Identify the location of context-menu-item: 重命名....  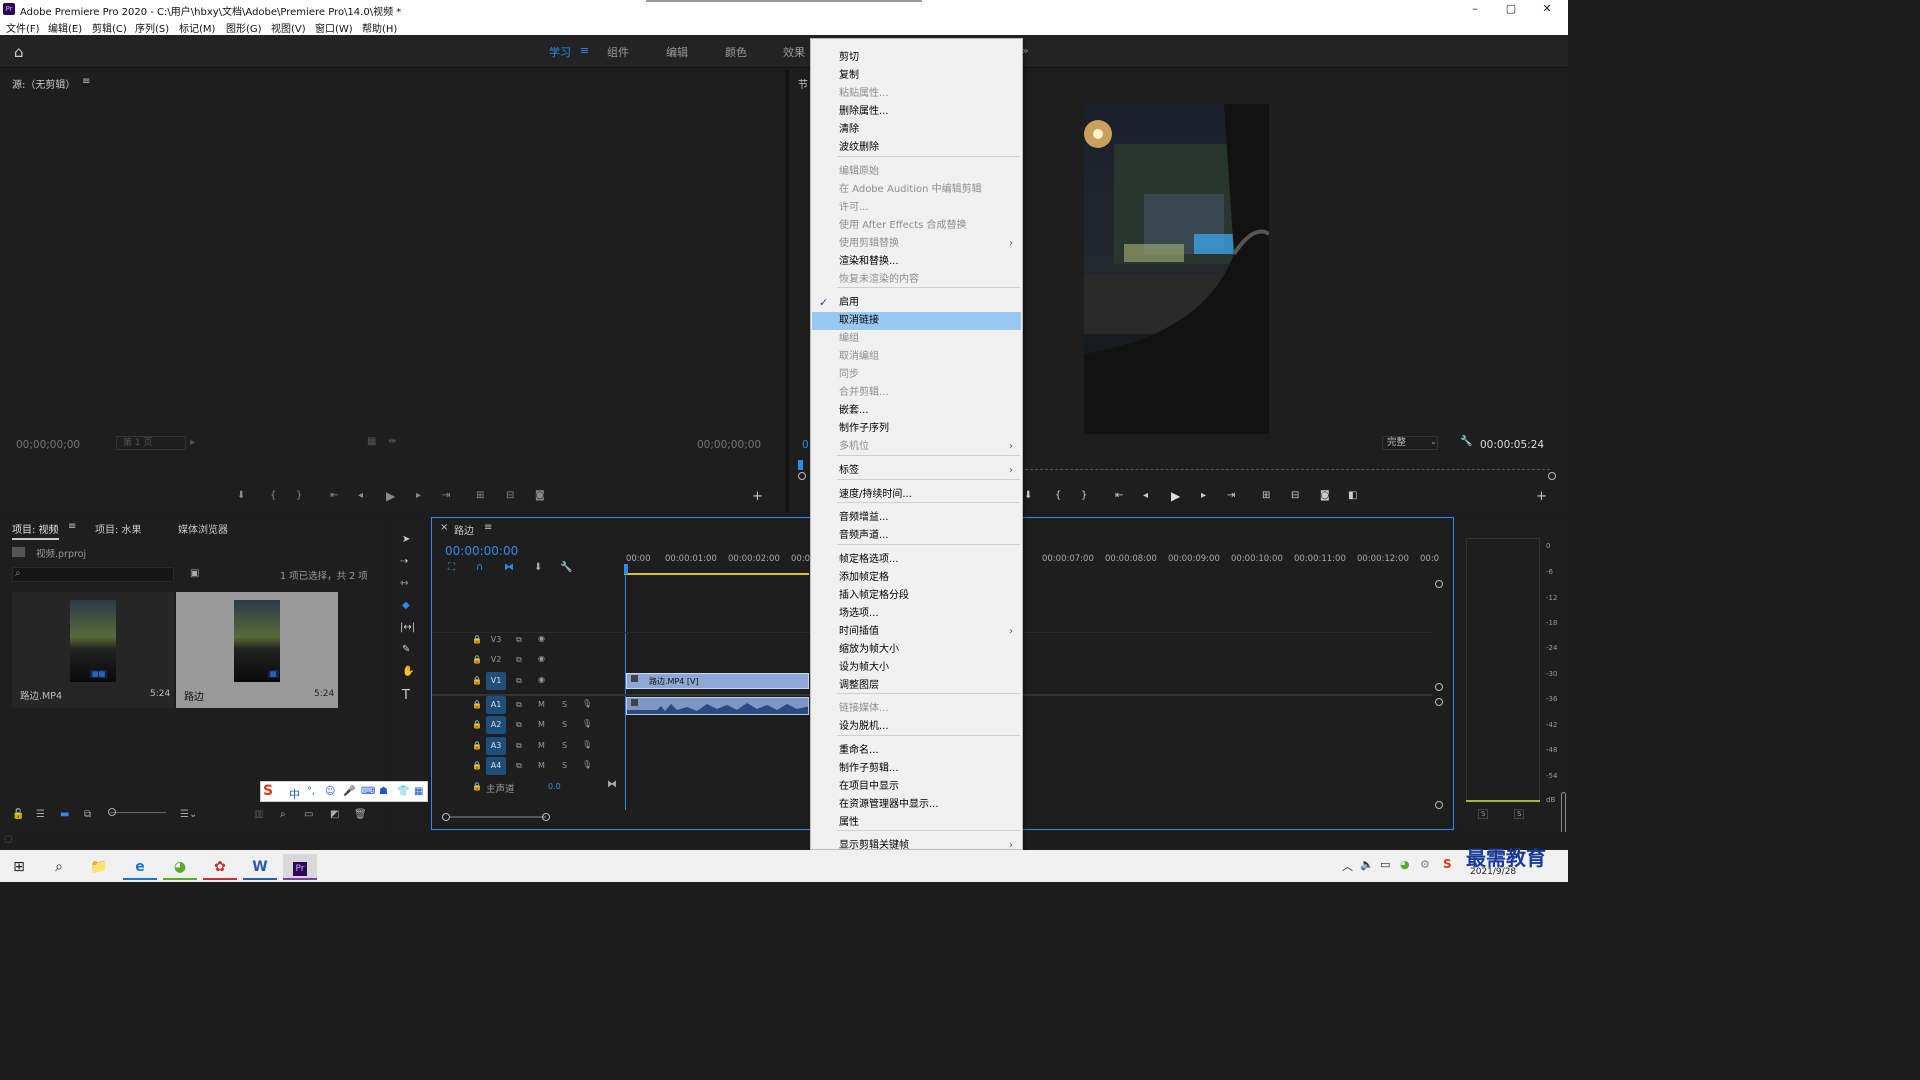
(916, 751).